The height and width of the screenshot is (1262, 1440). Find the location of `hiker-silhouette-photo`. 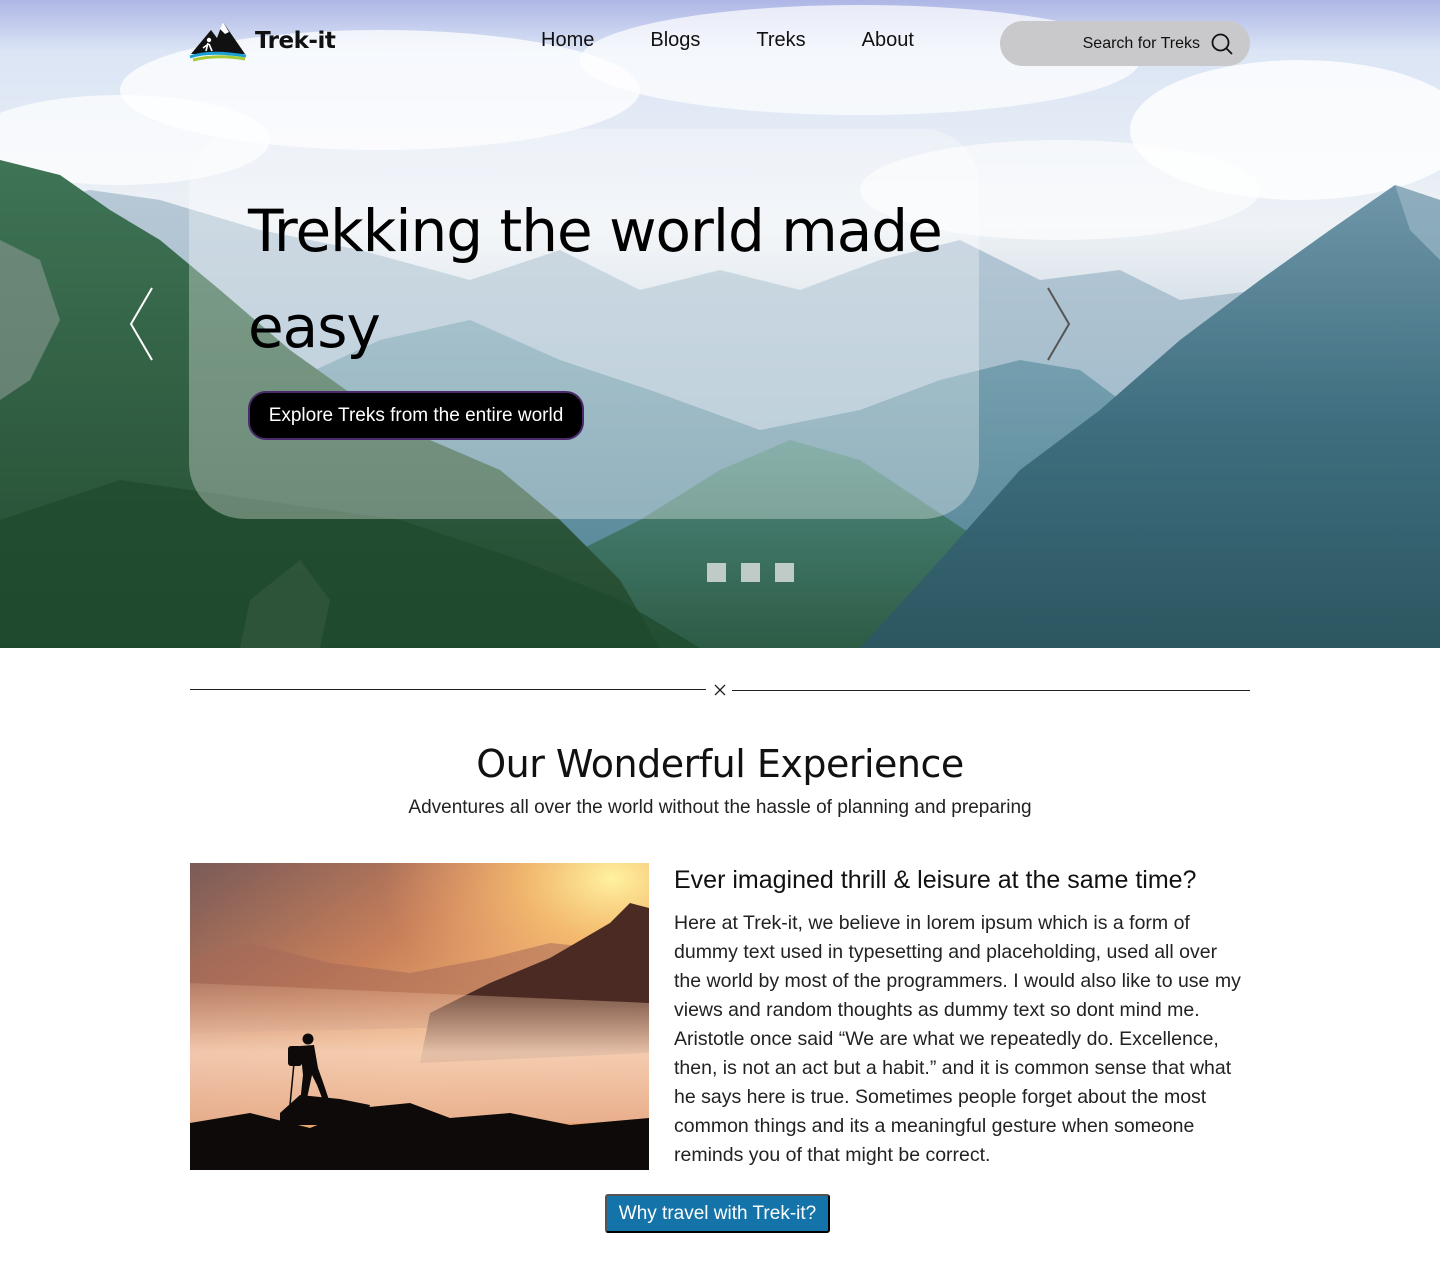

hiker-silhouette-photo is located at coordinates (419, 1016).